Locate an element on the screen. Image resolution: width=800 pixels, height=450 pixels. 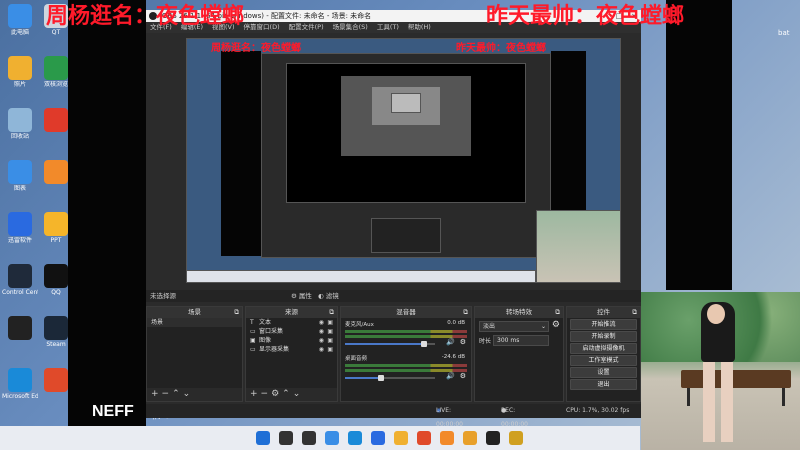
black-bar-left is located at coordinates (107, 213).